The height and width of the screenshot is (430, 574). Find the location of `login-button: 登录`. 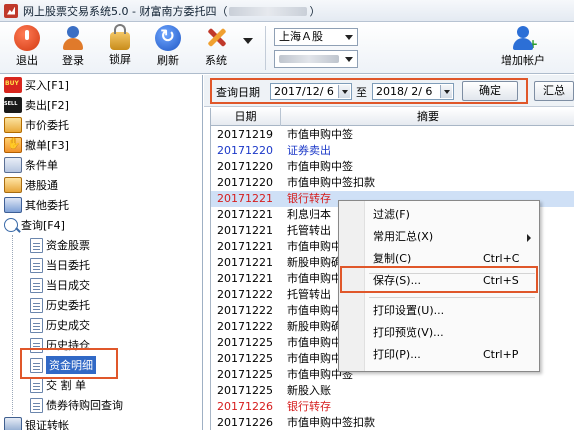

login-button: 登录 is located at coordinates (73, 48).